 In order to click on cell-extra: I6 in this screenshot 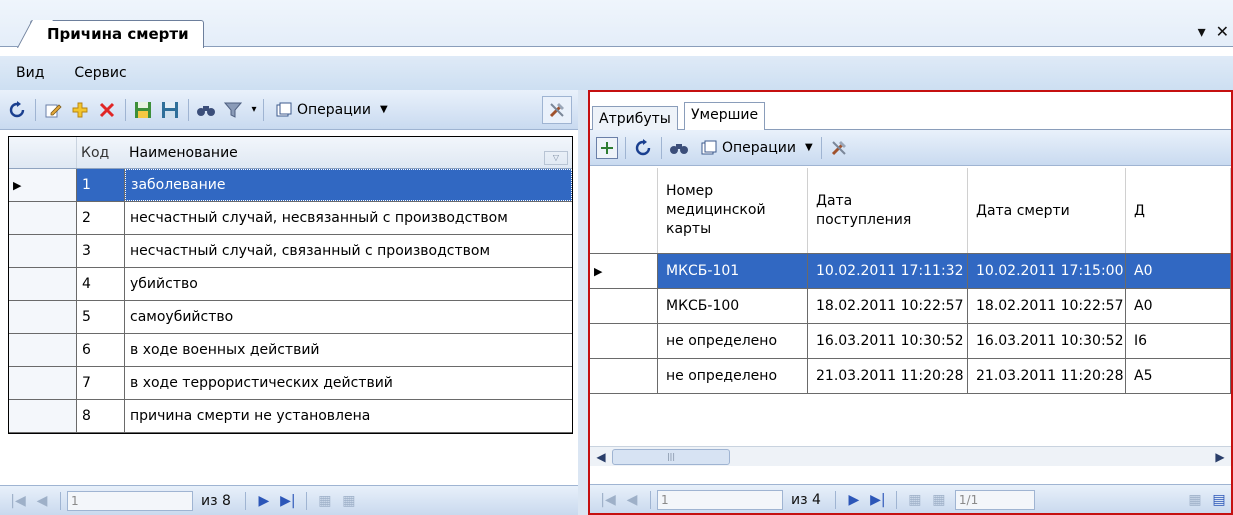, I will do `click(1178, 341)`.